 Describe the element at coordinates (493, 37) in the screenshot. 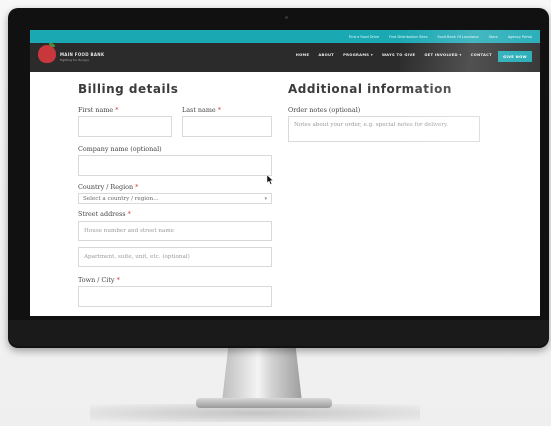

I see `utility-link: Store` at that location.